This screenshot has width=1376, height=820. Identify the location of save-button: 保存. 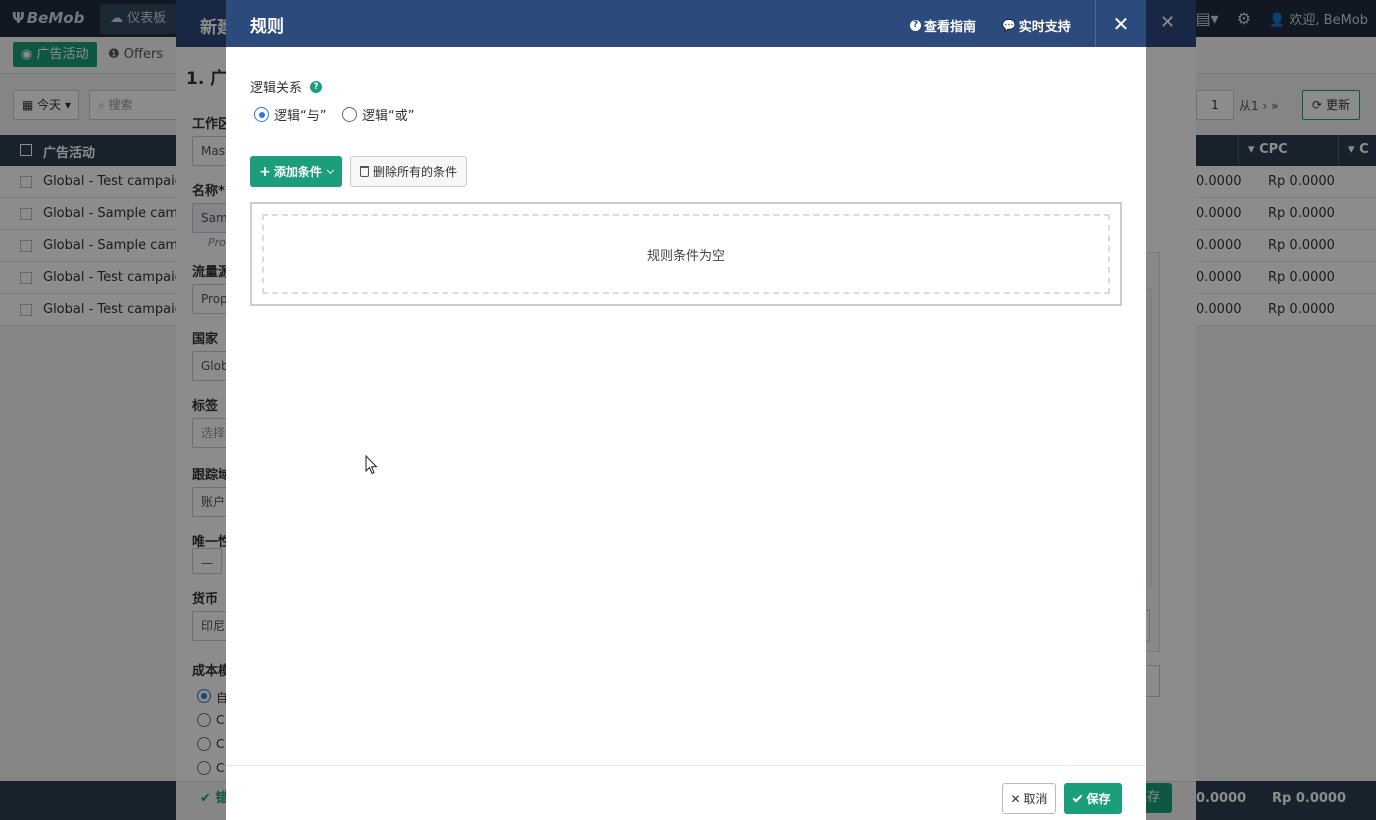
(1093, 798).